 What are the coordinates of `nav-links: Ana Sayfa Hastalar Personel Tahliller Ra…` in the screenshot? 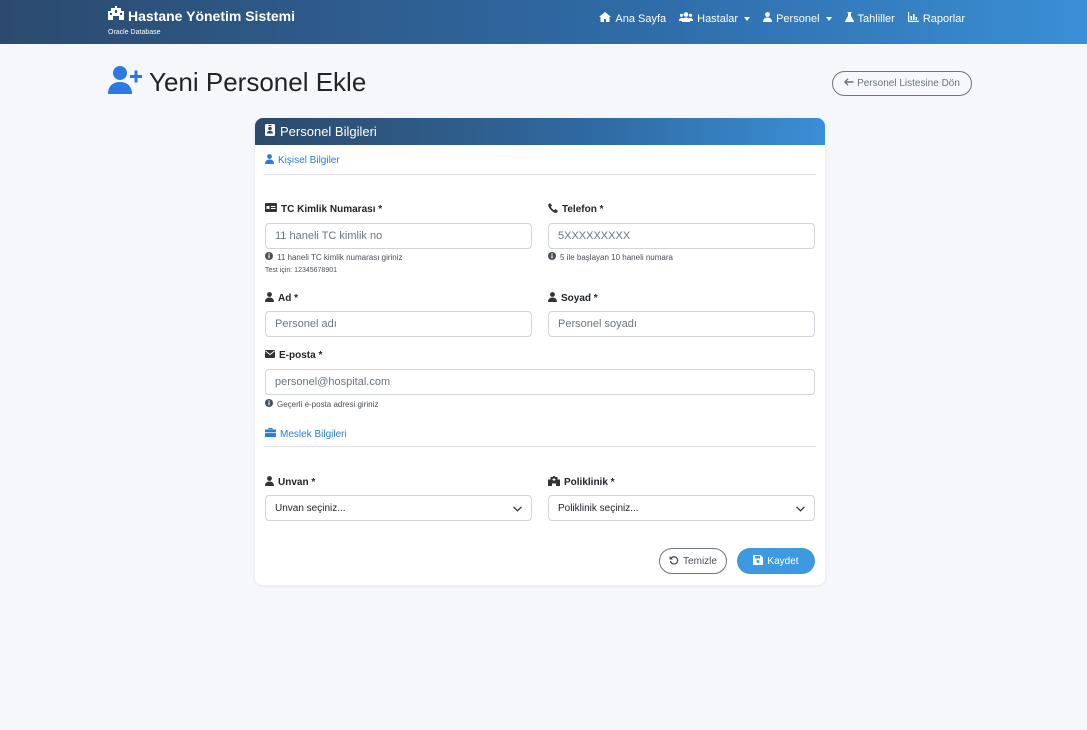 It's located at (782, 18).